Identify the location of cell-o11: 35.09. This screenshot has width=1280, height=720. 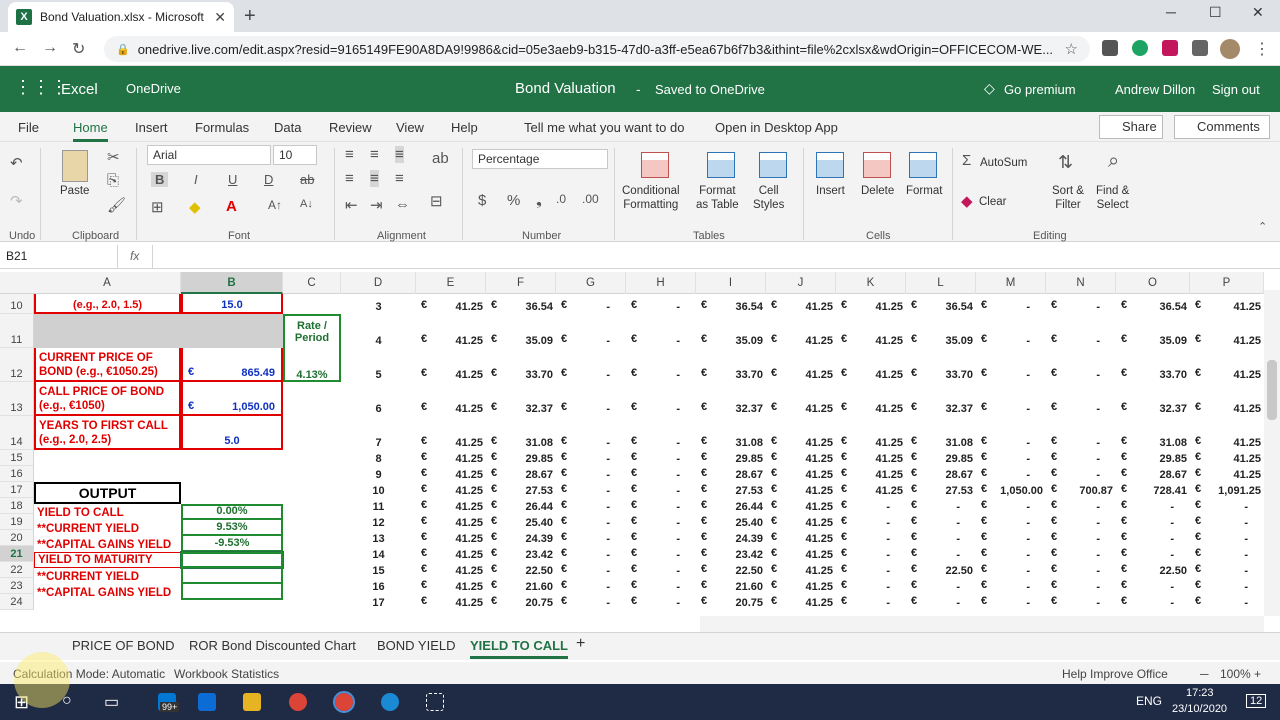
(1153, 331).